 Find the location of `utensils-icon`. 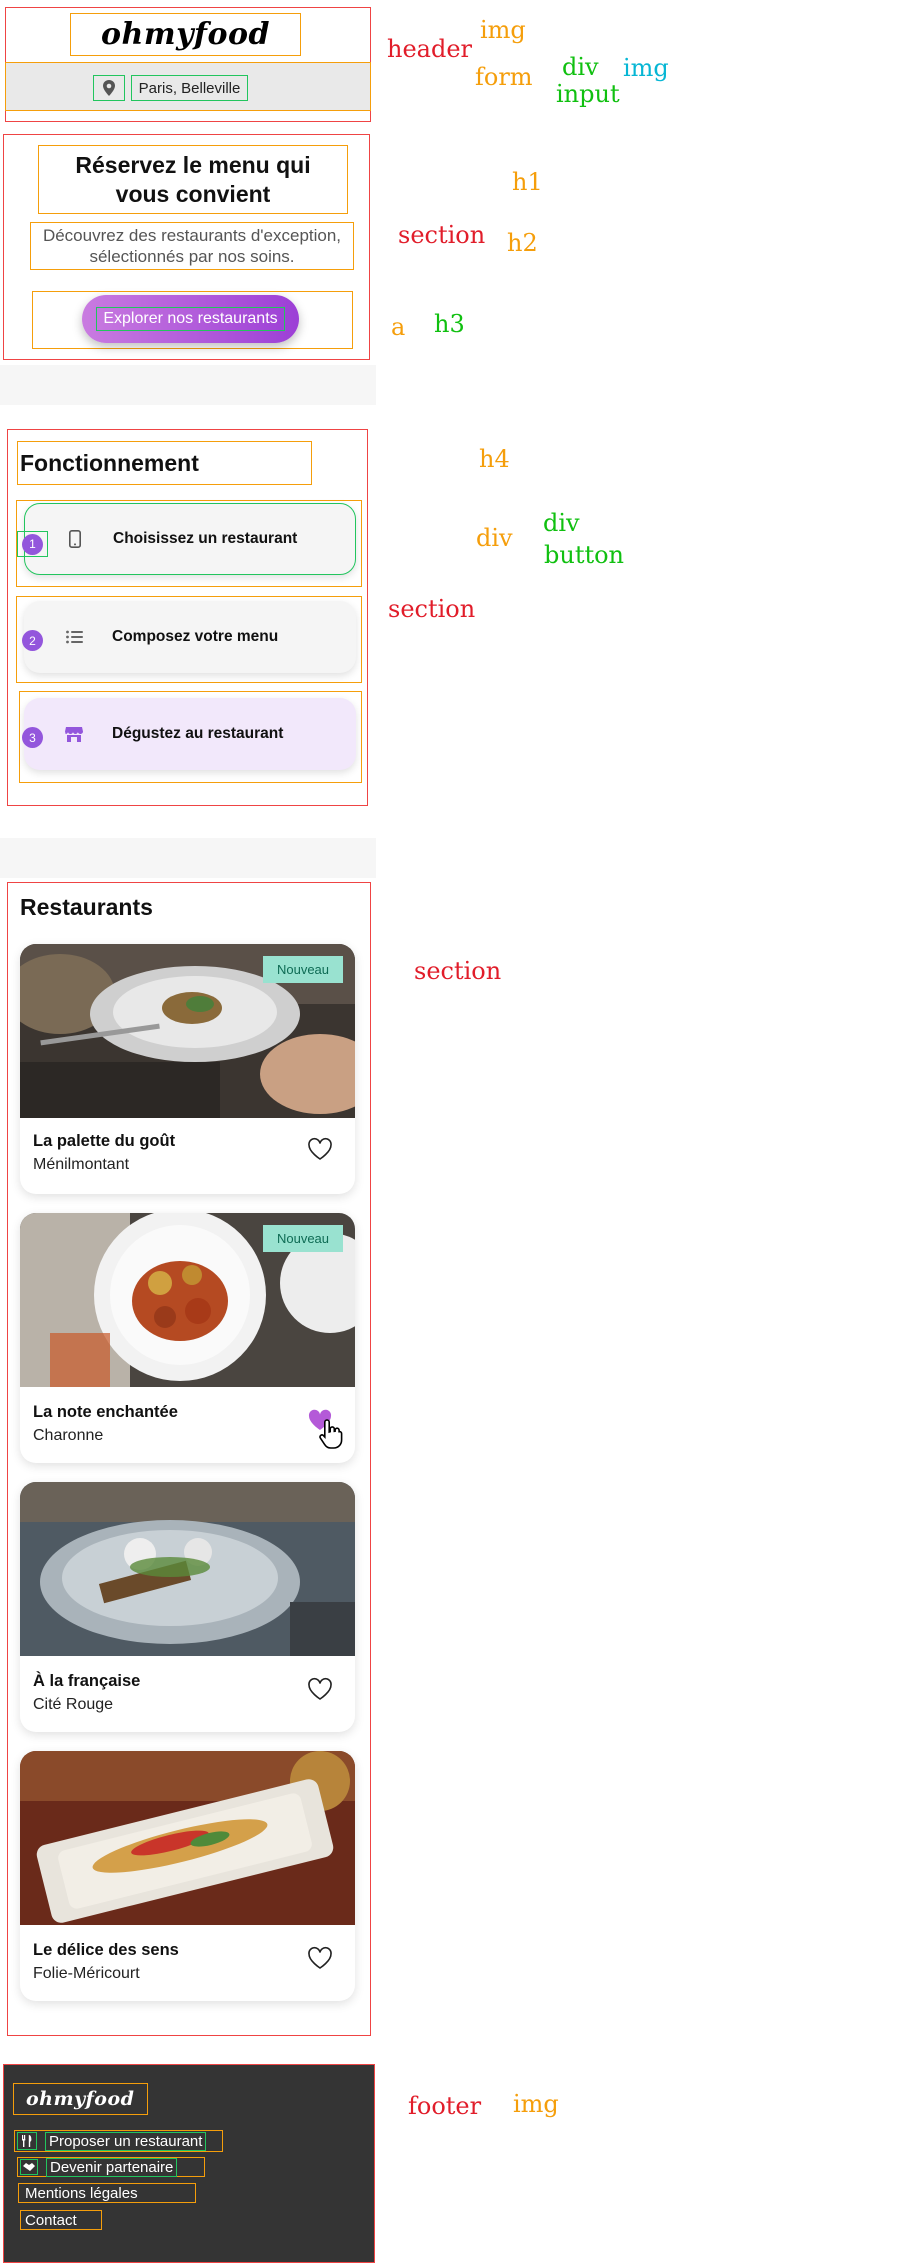

utensils-icon is located at coordinates (27, 2141).